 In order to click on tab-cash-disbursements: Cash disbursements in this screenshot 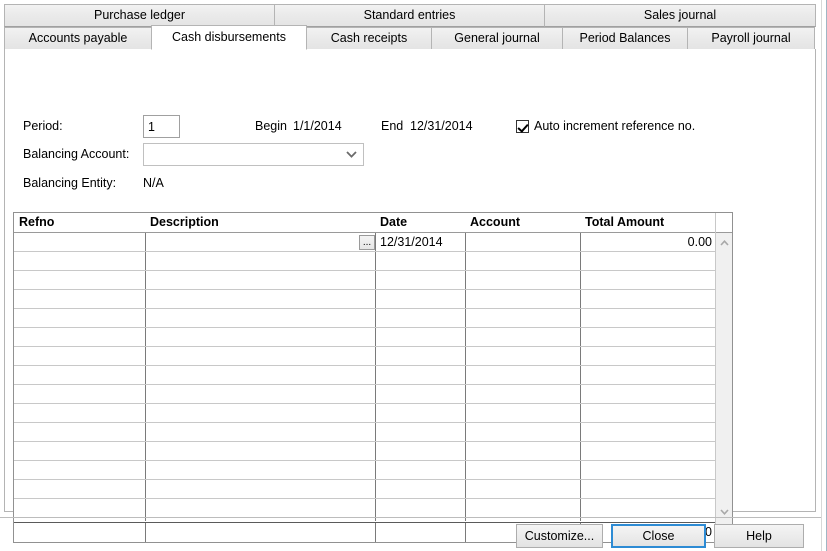, I will do `click(229, 37)`.